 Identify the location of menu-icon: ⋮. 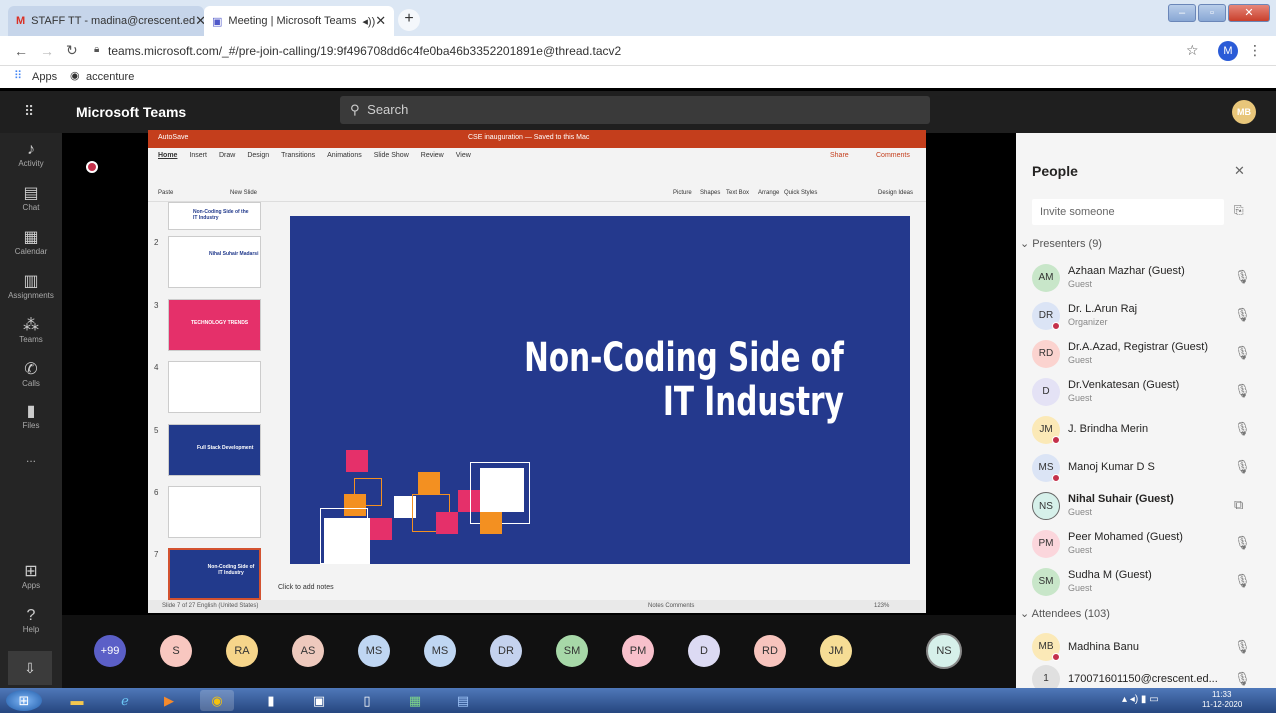
(1255, 50).